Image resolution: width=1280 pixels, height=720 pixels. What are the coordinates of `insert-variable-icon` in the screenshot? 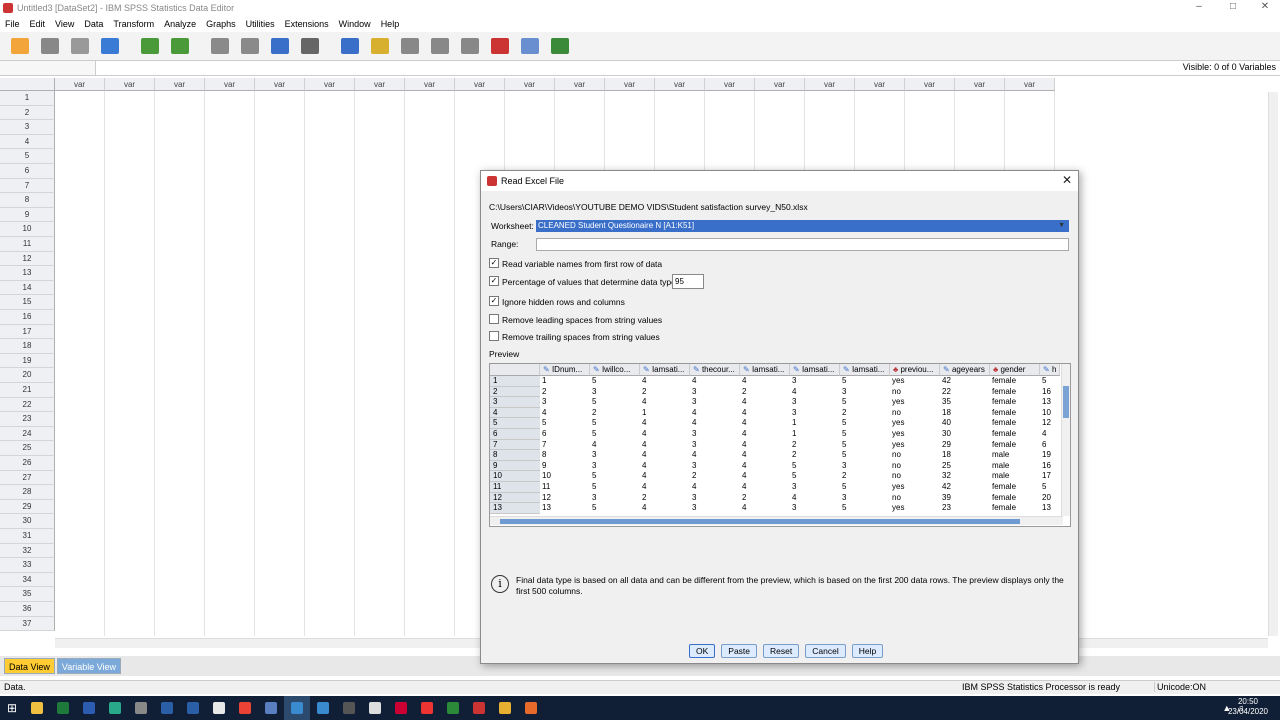 It's located at (380, 46).